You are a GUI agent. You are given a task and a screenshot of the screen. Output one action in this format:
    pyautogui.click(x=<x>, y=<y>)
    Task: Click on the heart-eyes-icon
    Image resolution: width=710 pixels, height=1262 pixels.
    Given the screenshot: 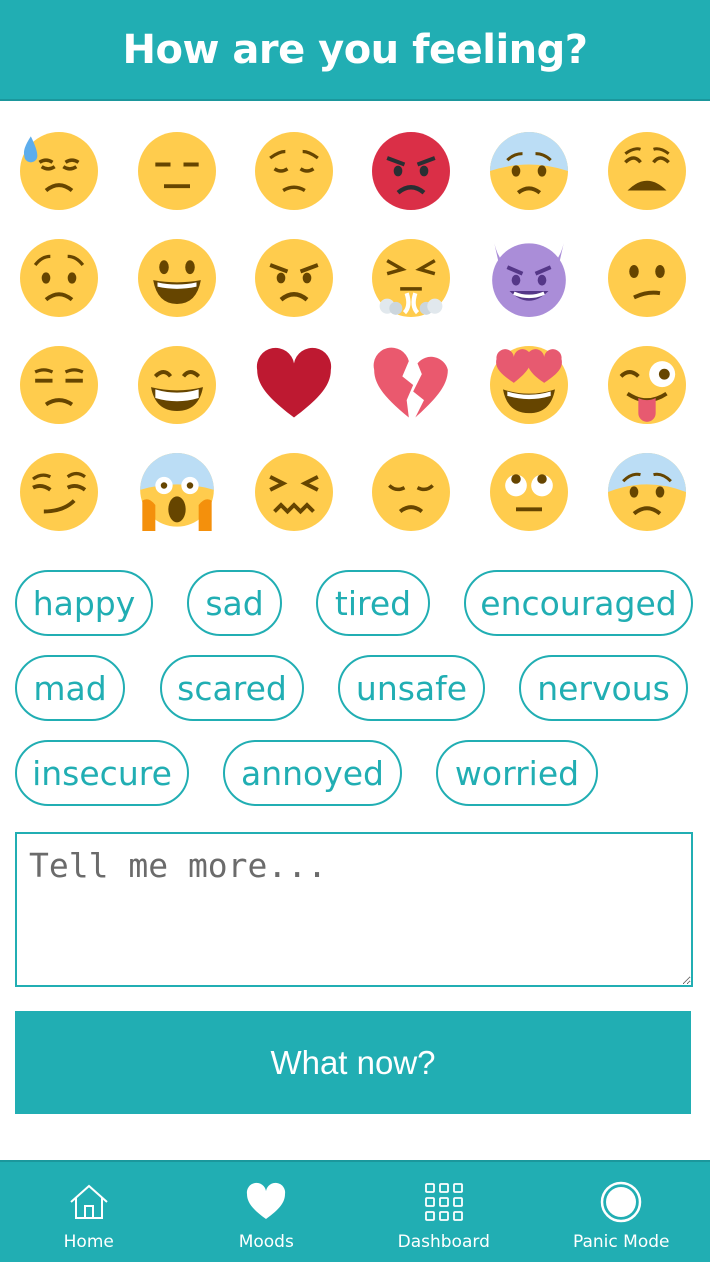 What is the action you would take?
    pyautogui.click(x=529, y=385)
    